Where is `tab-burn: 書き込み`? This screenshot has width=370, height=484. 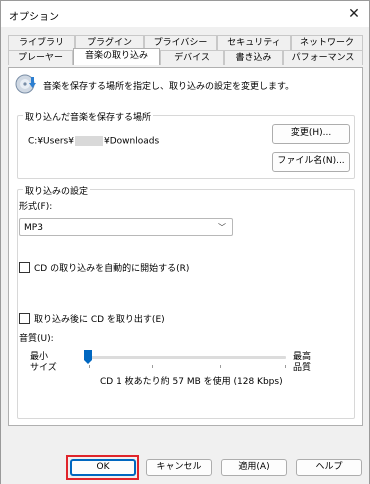
tab-burn: 書き込み is located at coordinates (253, 57).